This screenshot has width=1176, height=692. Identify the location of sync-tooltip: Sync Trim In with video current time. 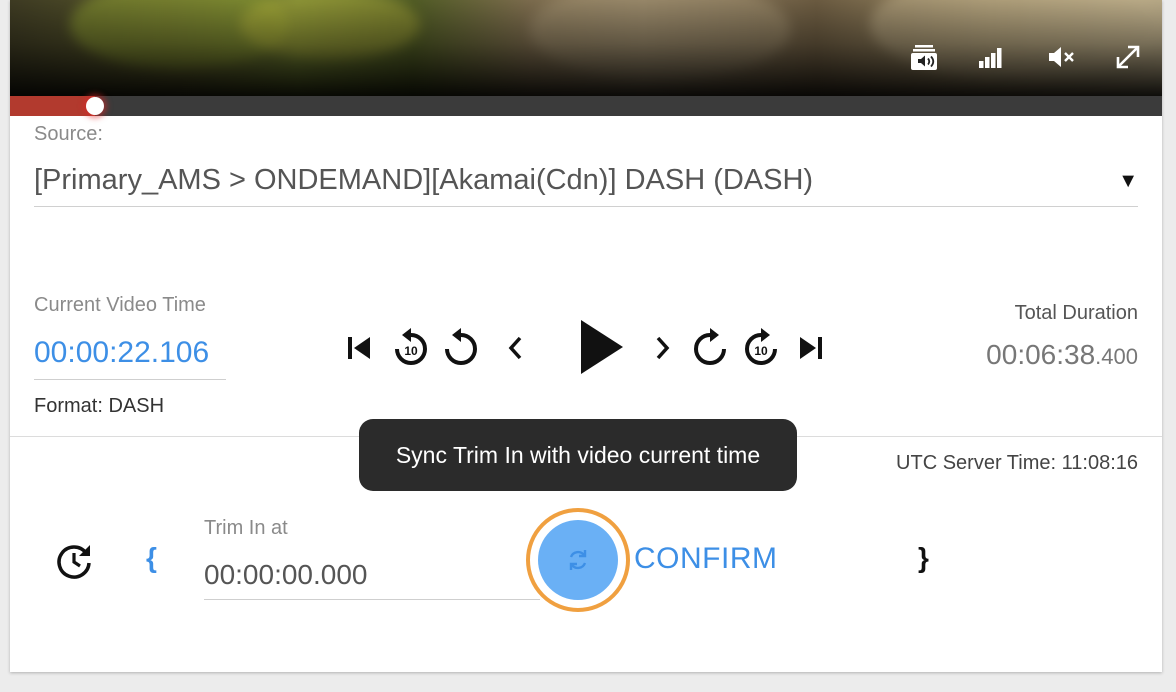
(578, 455).